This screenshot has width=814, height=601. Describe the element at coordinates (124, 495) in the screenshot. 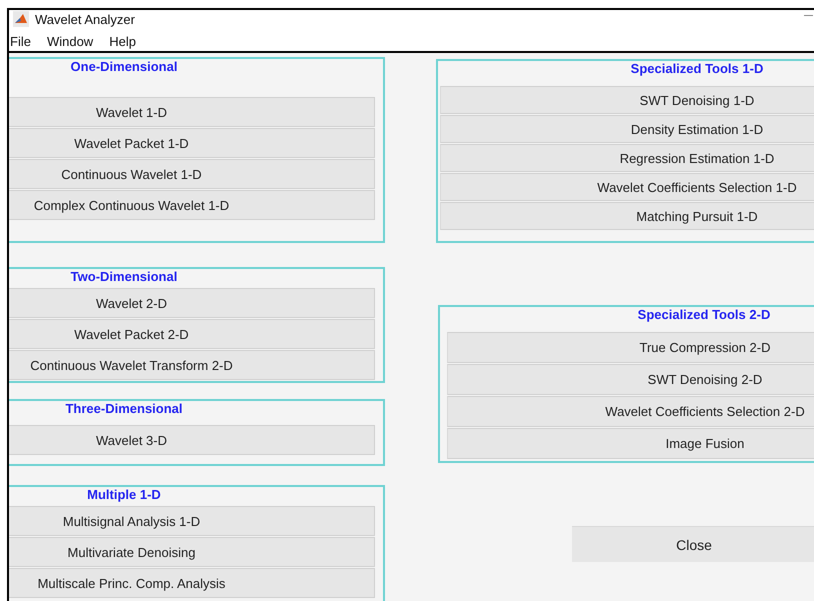

I see `panel-title: Multiple 1-D` at that location.